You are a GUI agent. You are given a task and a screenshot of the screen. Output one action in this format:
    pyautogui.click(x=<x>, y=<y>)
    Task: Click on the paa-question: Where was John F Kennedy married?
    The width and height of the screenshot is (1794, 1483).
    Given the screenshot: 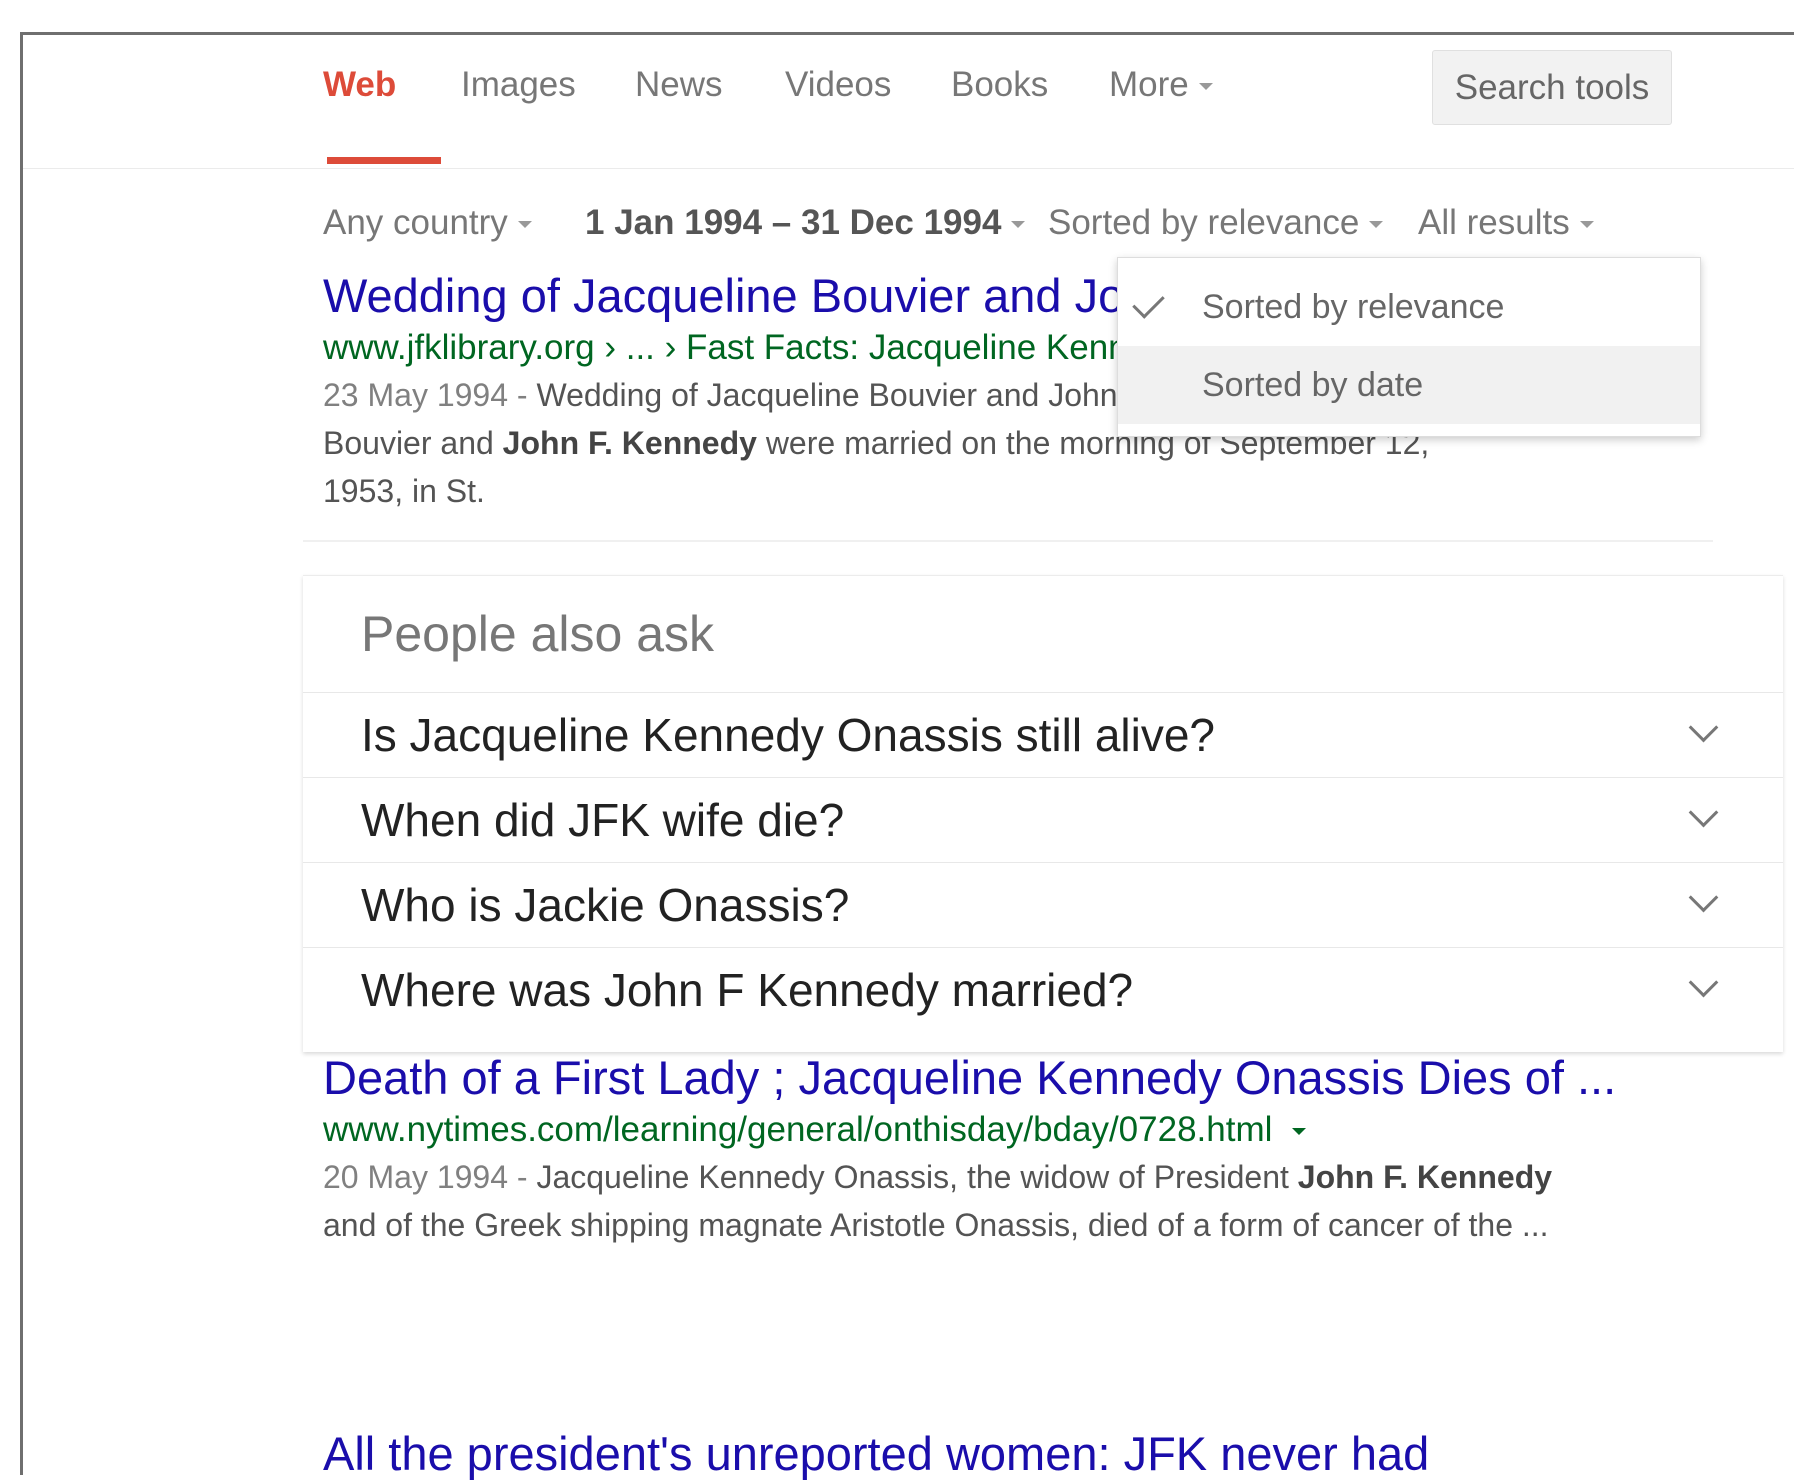 What is the action you would take?
    pyautogui.click(x=1043, y=989)
    